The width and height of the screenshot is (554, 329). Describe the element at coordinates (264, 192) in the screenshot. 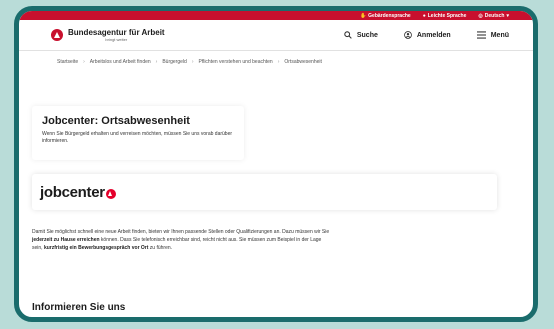

I see `jobcenter-brand-card: jobcenter` at that location.